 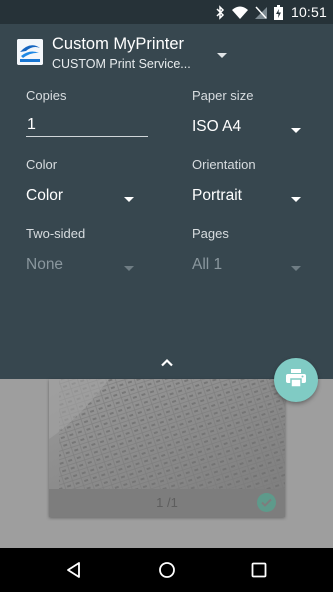 I want to click on paper-size-label: Paper size, so click(x=223, y=95).